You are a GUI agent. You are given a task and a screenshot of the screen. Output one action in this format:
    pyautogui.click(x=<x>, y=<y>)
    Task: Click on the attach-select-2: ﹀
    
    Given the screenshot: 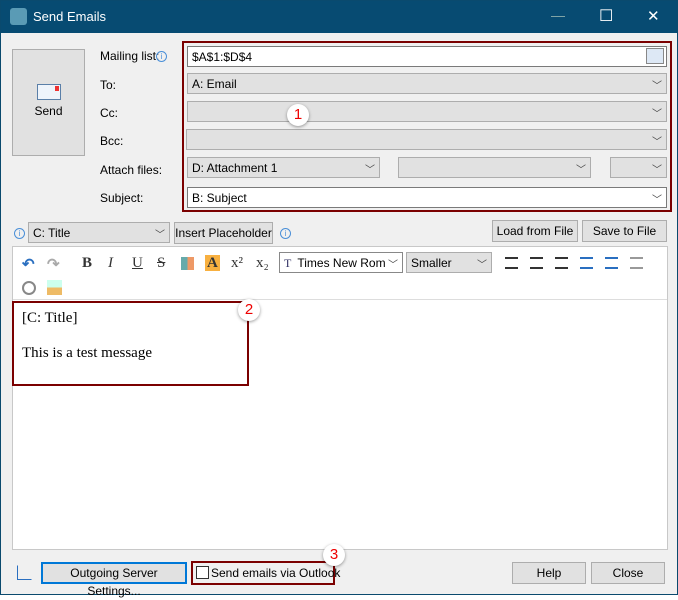 What is the action you would take?
    pyautogui.click(x=494, y=167)
    